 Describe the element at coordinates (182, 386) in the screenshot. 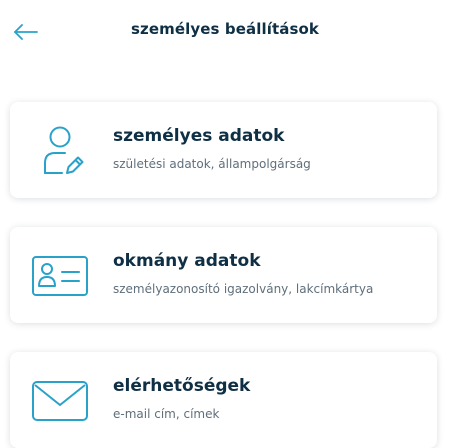

I see `card-title: elérhetőségek` at that location.